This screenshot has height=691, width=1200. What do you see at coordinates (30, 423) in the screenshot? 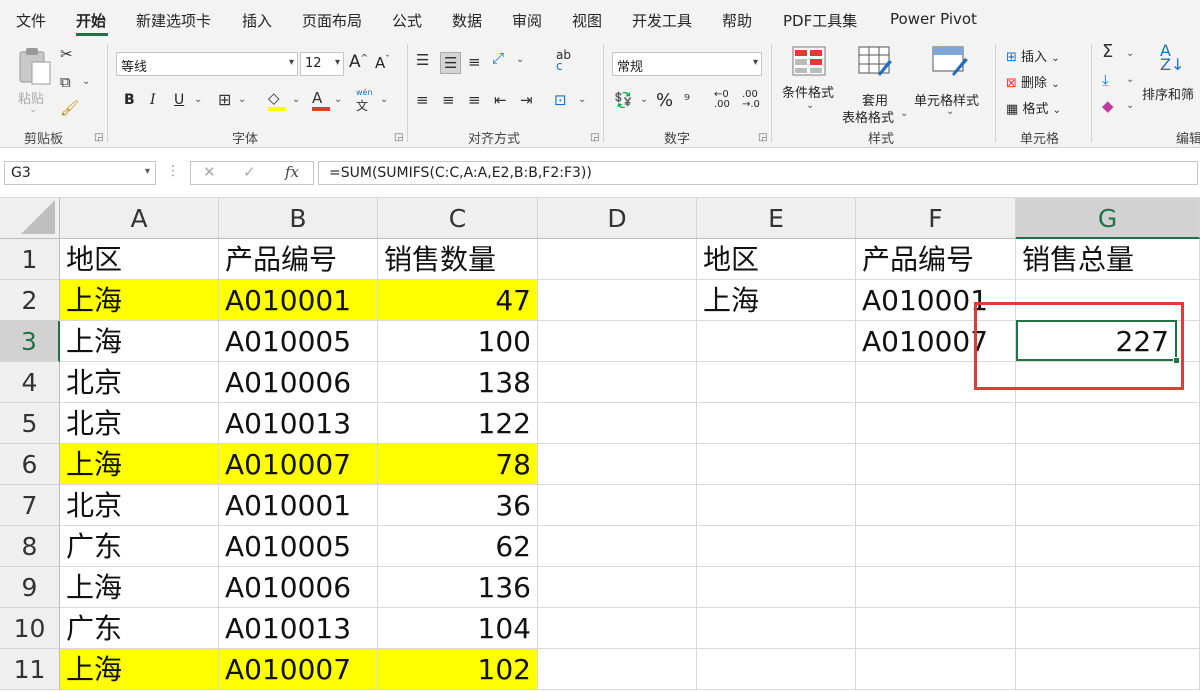
I see `row-header-5: 5` at bounding box center [30, 423].